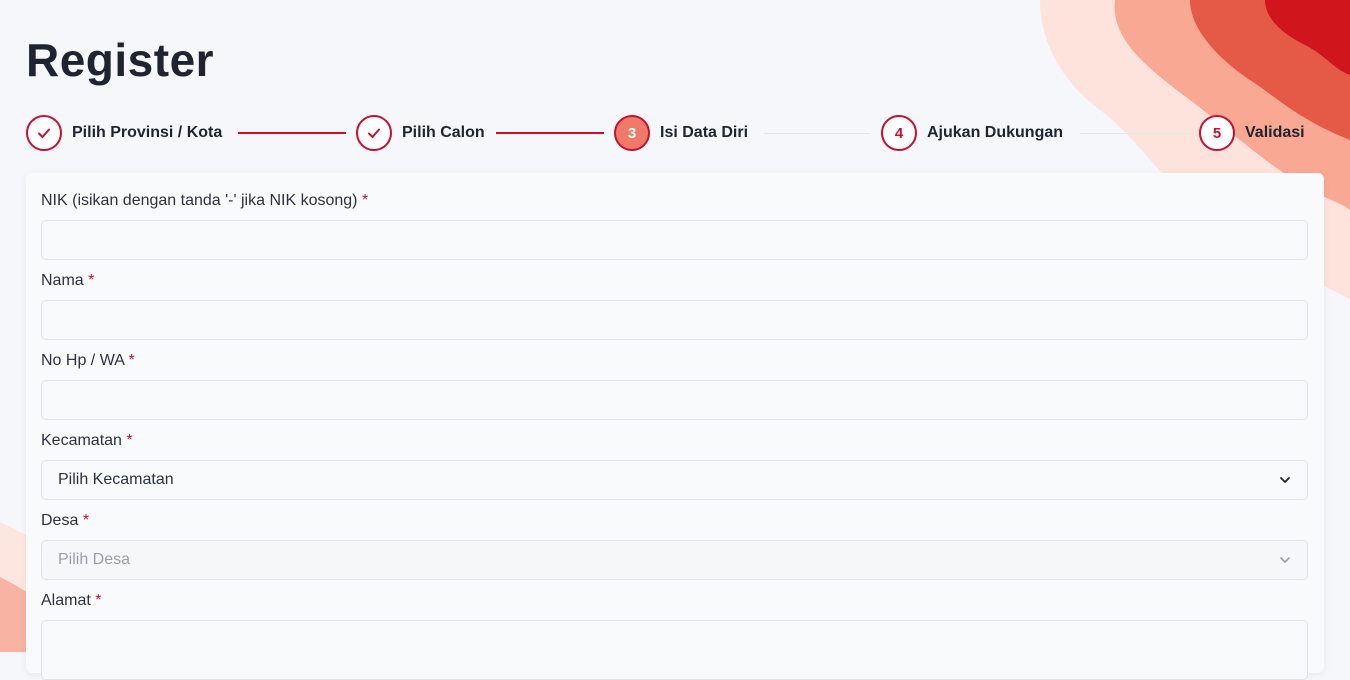  I want to click on nama-field-group: Nama *, so click(674, 305).